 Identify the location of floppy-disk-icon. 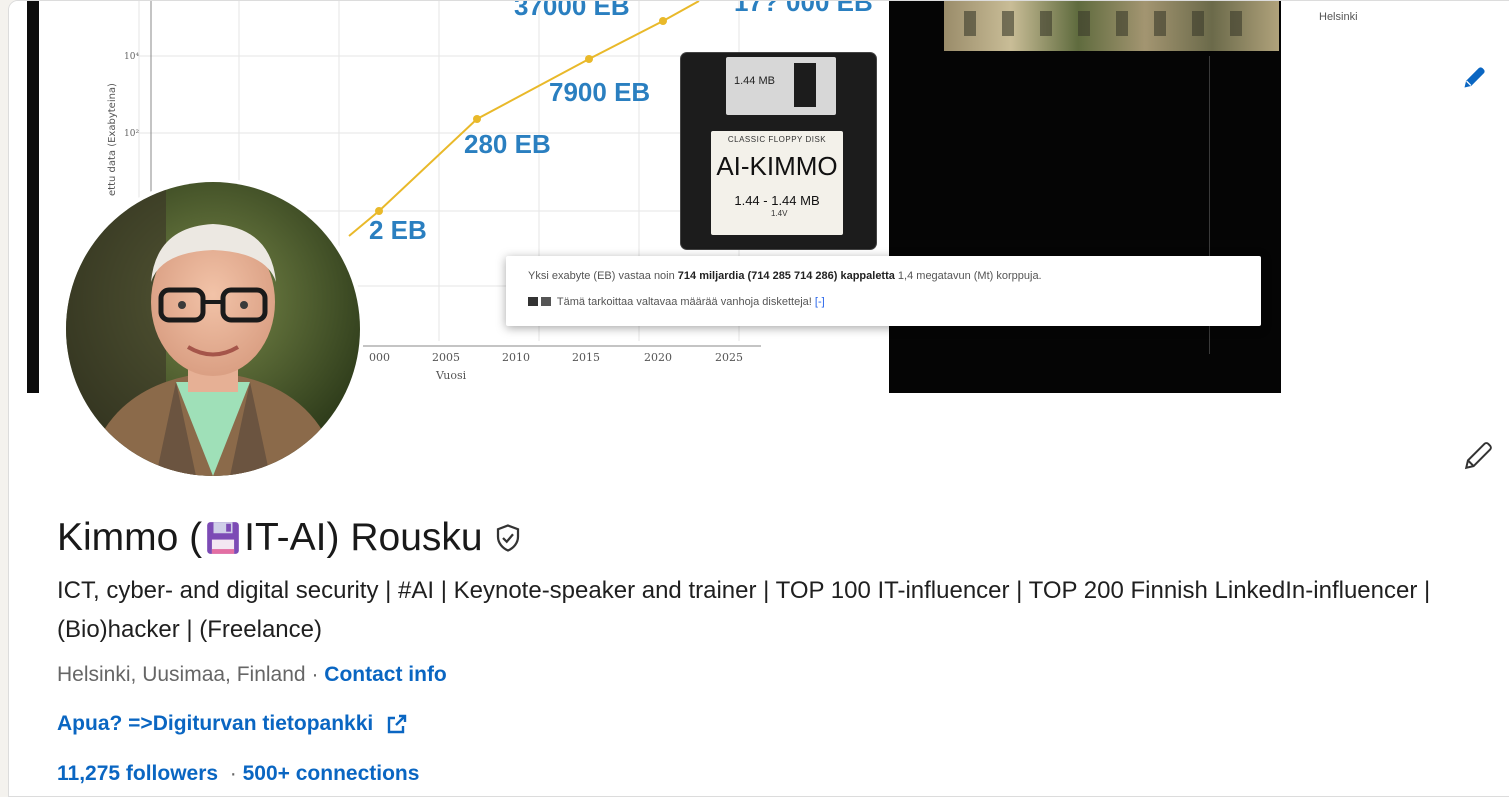
(223, 538).